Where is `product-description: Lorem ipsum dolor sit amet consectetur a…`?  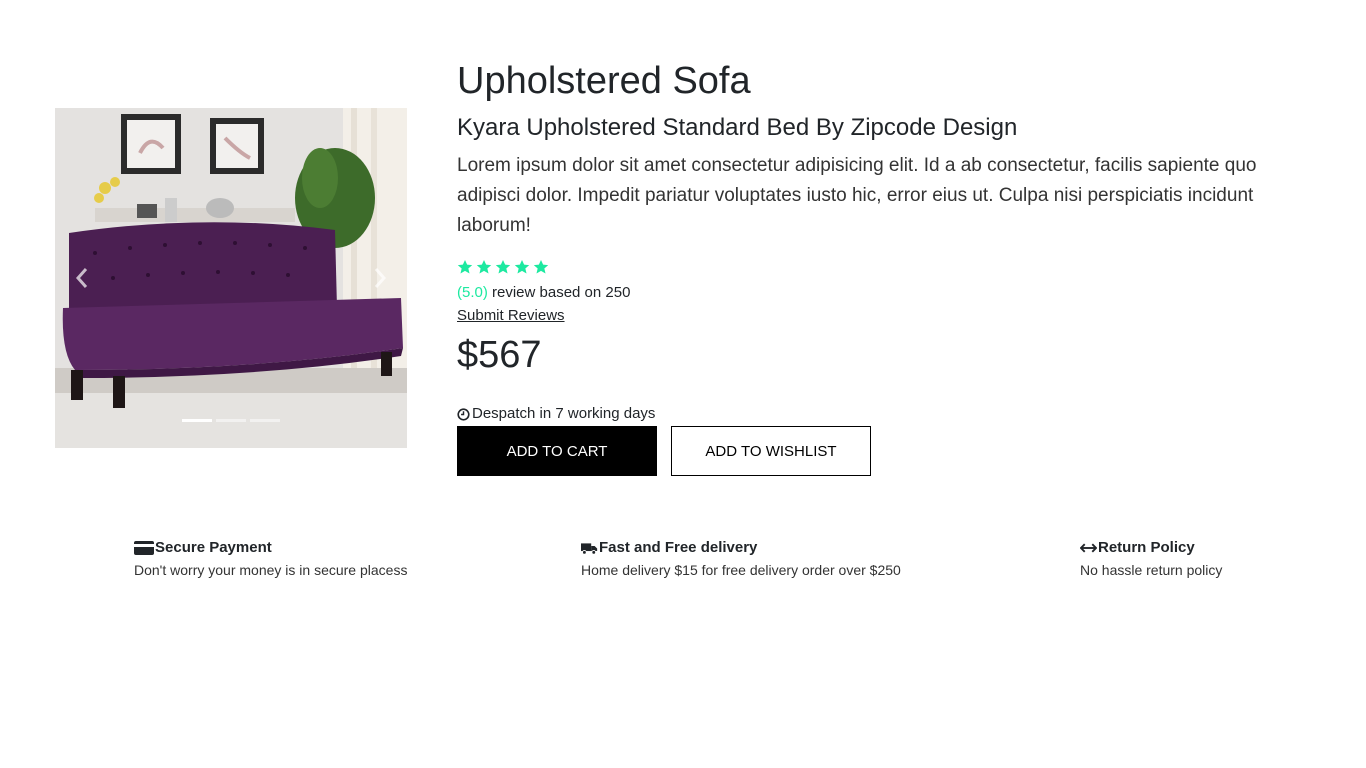
product-description: Lorem ipsum dolor sit amet consectetur a… is located at coordinates (857, 195).